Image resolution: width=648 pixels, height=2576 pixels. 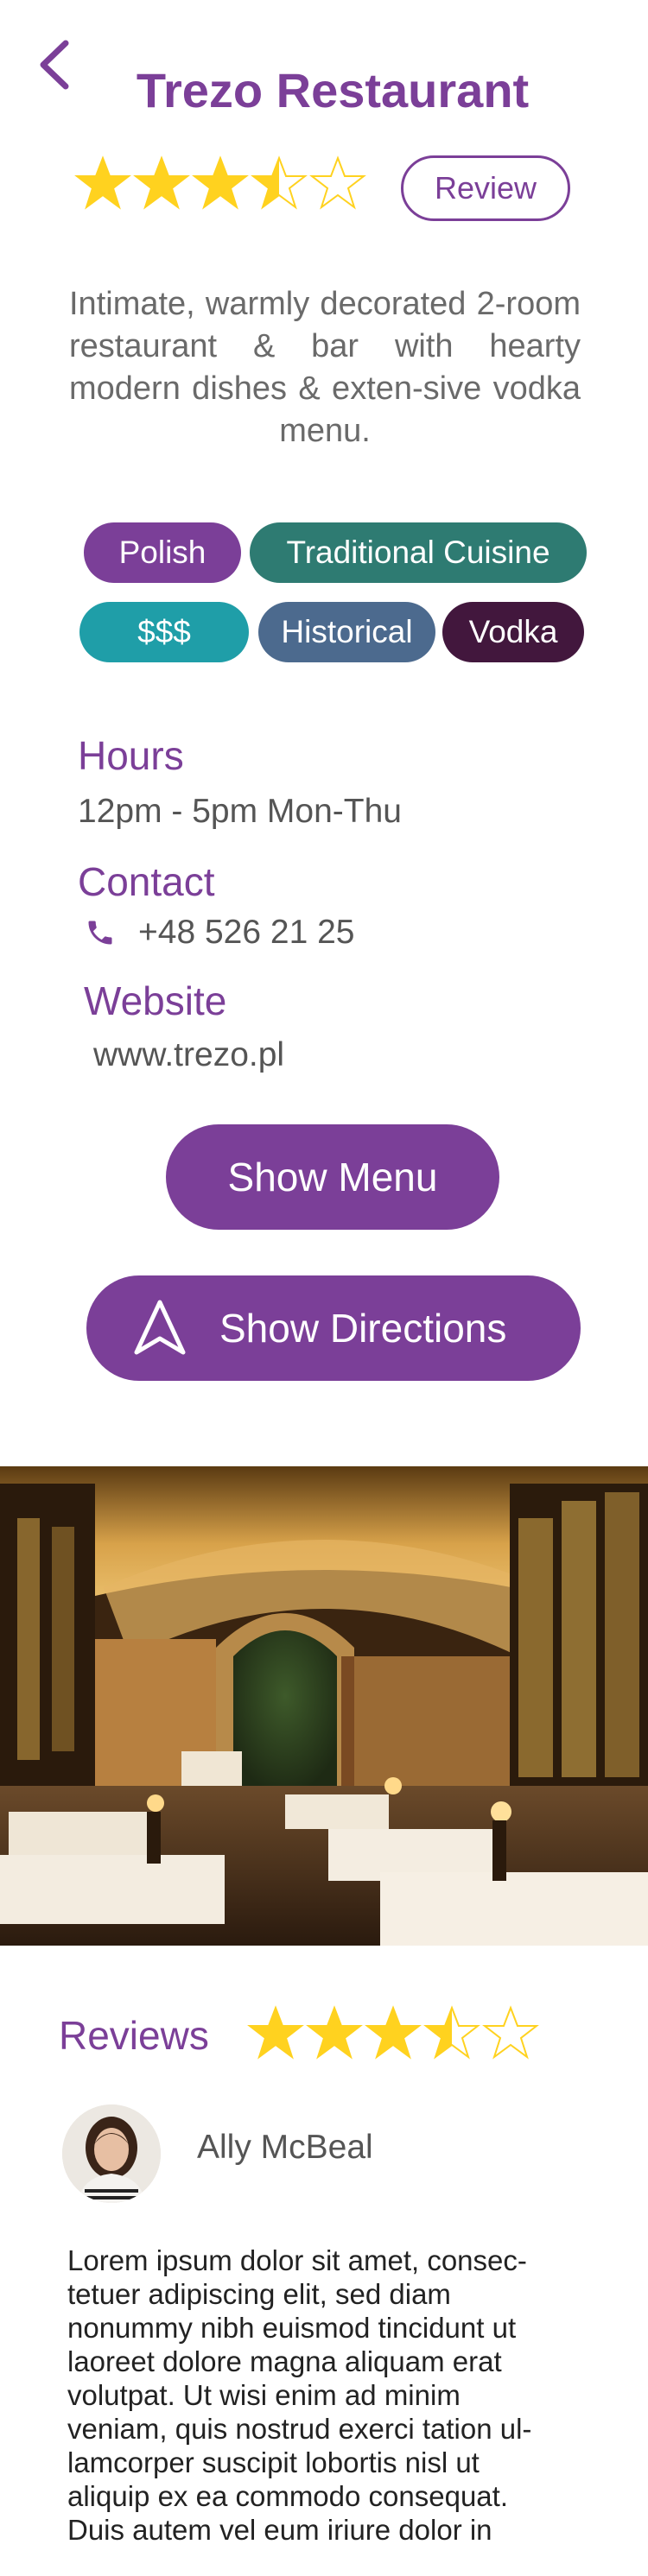 What do you see at coordinates (162, 552) in the screenshot?
I see `tag-polish: Polish` at bounding box center [162, 552].